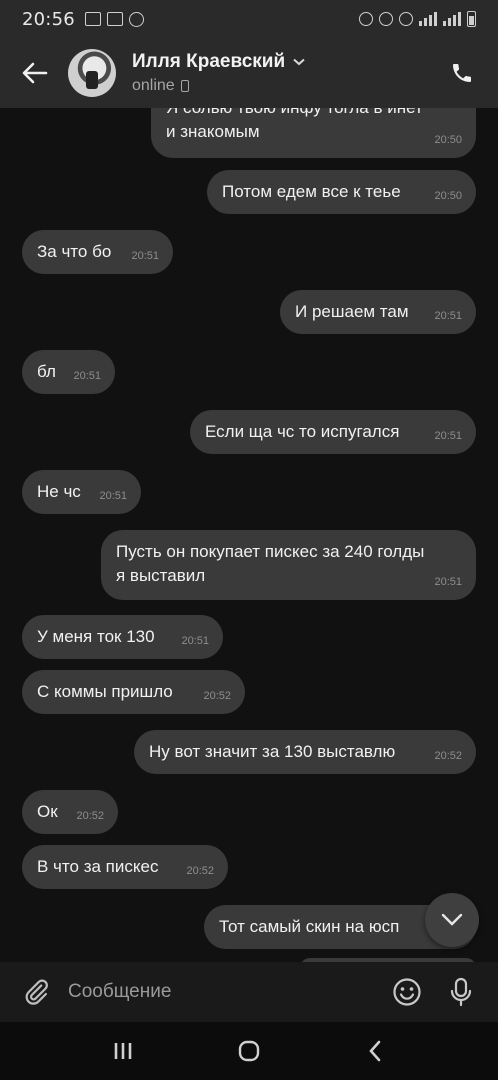 The height and width of the screenshot is (1080, 498). I want to click on microphone-icon, so click(461, 992).